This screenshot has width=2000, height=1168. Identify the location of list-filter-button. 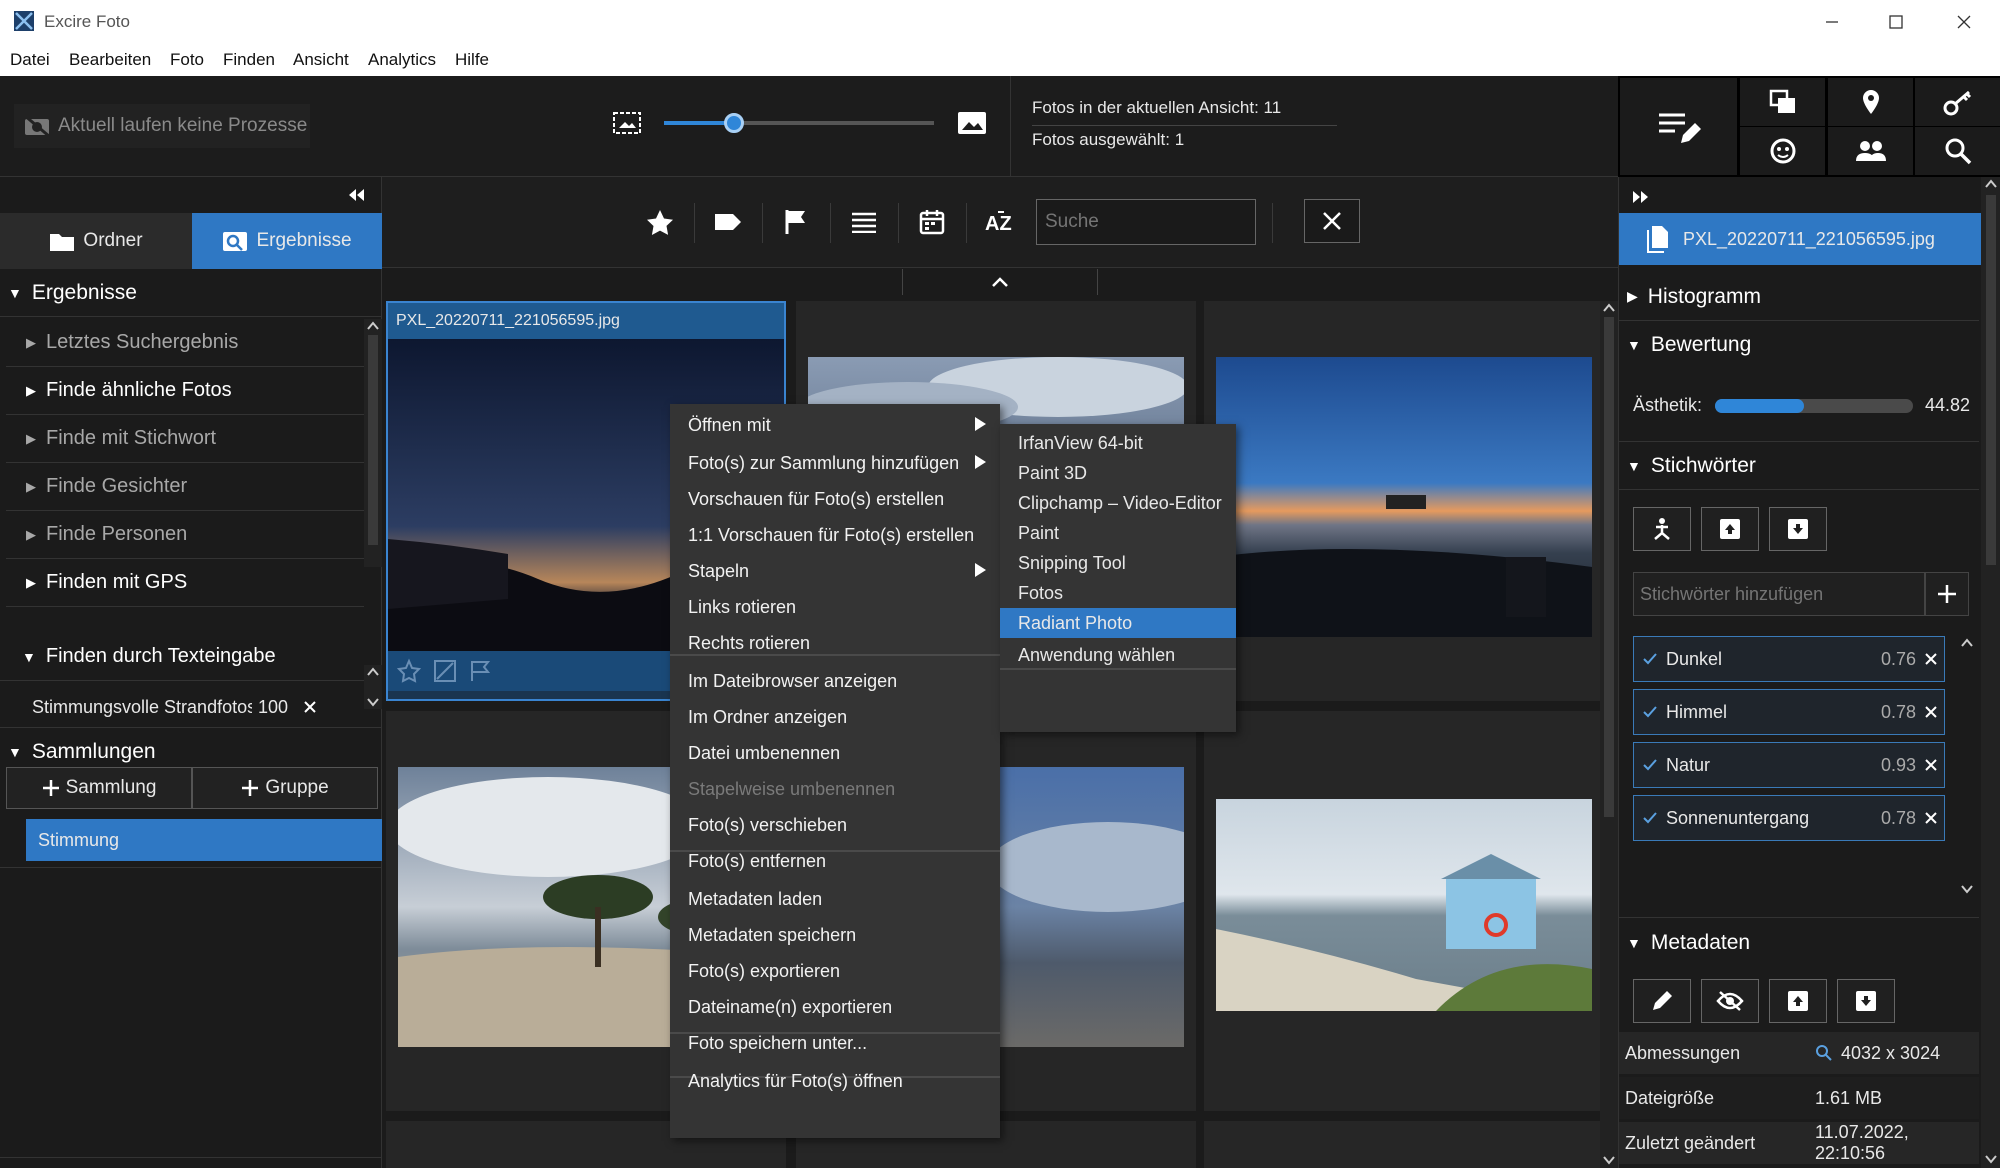
(864, 222).